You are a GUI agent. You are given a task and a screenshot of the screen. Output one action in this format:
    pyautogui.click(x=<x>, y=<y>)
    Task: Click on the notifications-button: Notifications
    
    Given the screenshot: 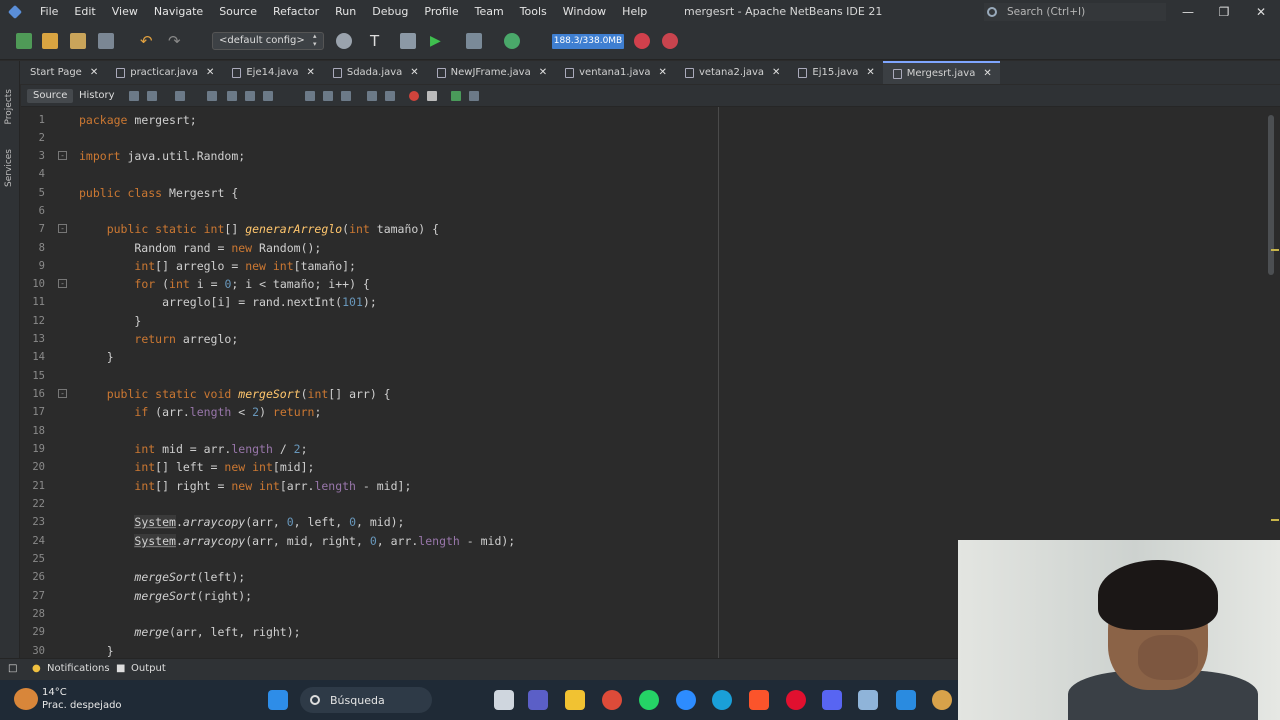 What is the action you would take?
    pyautogui.click(x=78, y=668)
    